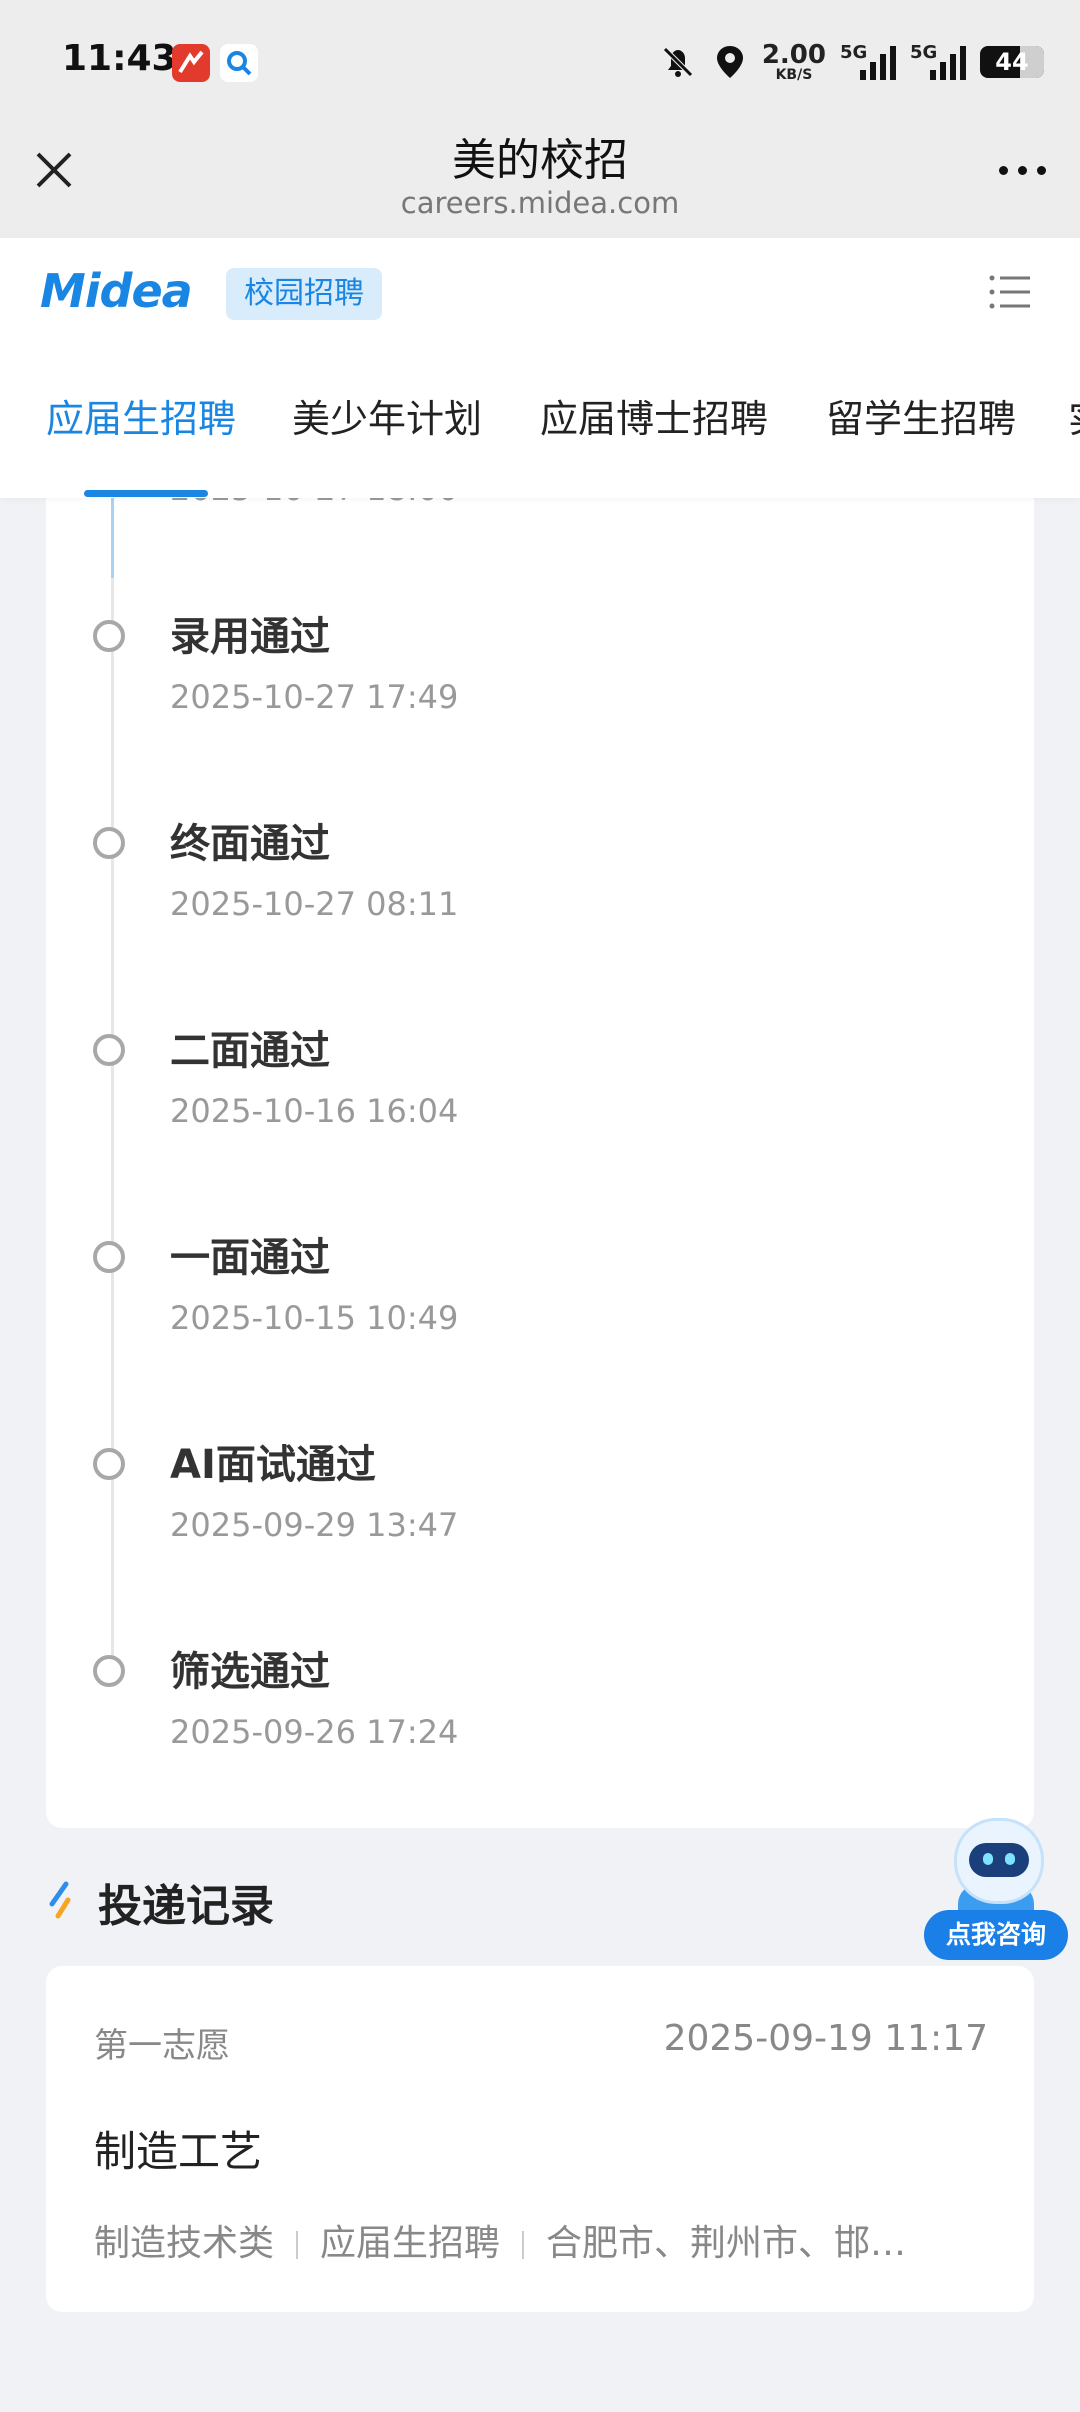 This screenshot has height=2412, width=1080. Describe the element at coordinates (410, 2243) in the screenshot. I see `record-type: 应届生招聘` at that location.